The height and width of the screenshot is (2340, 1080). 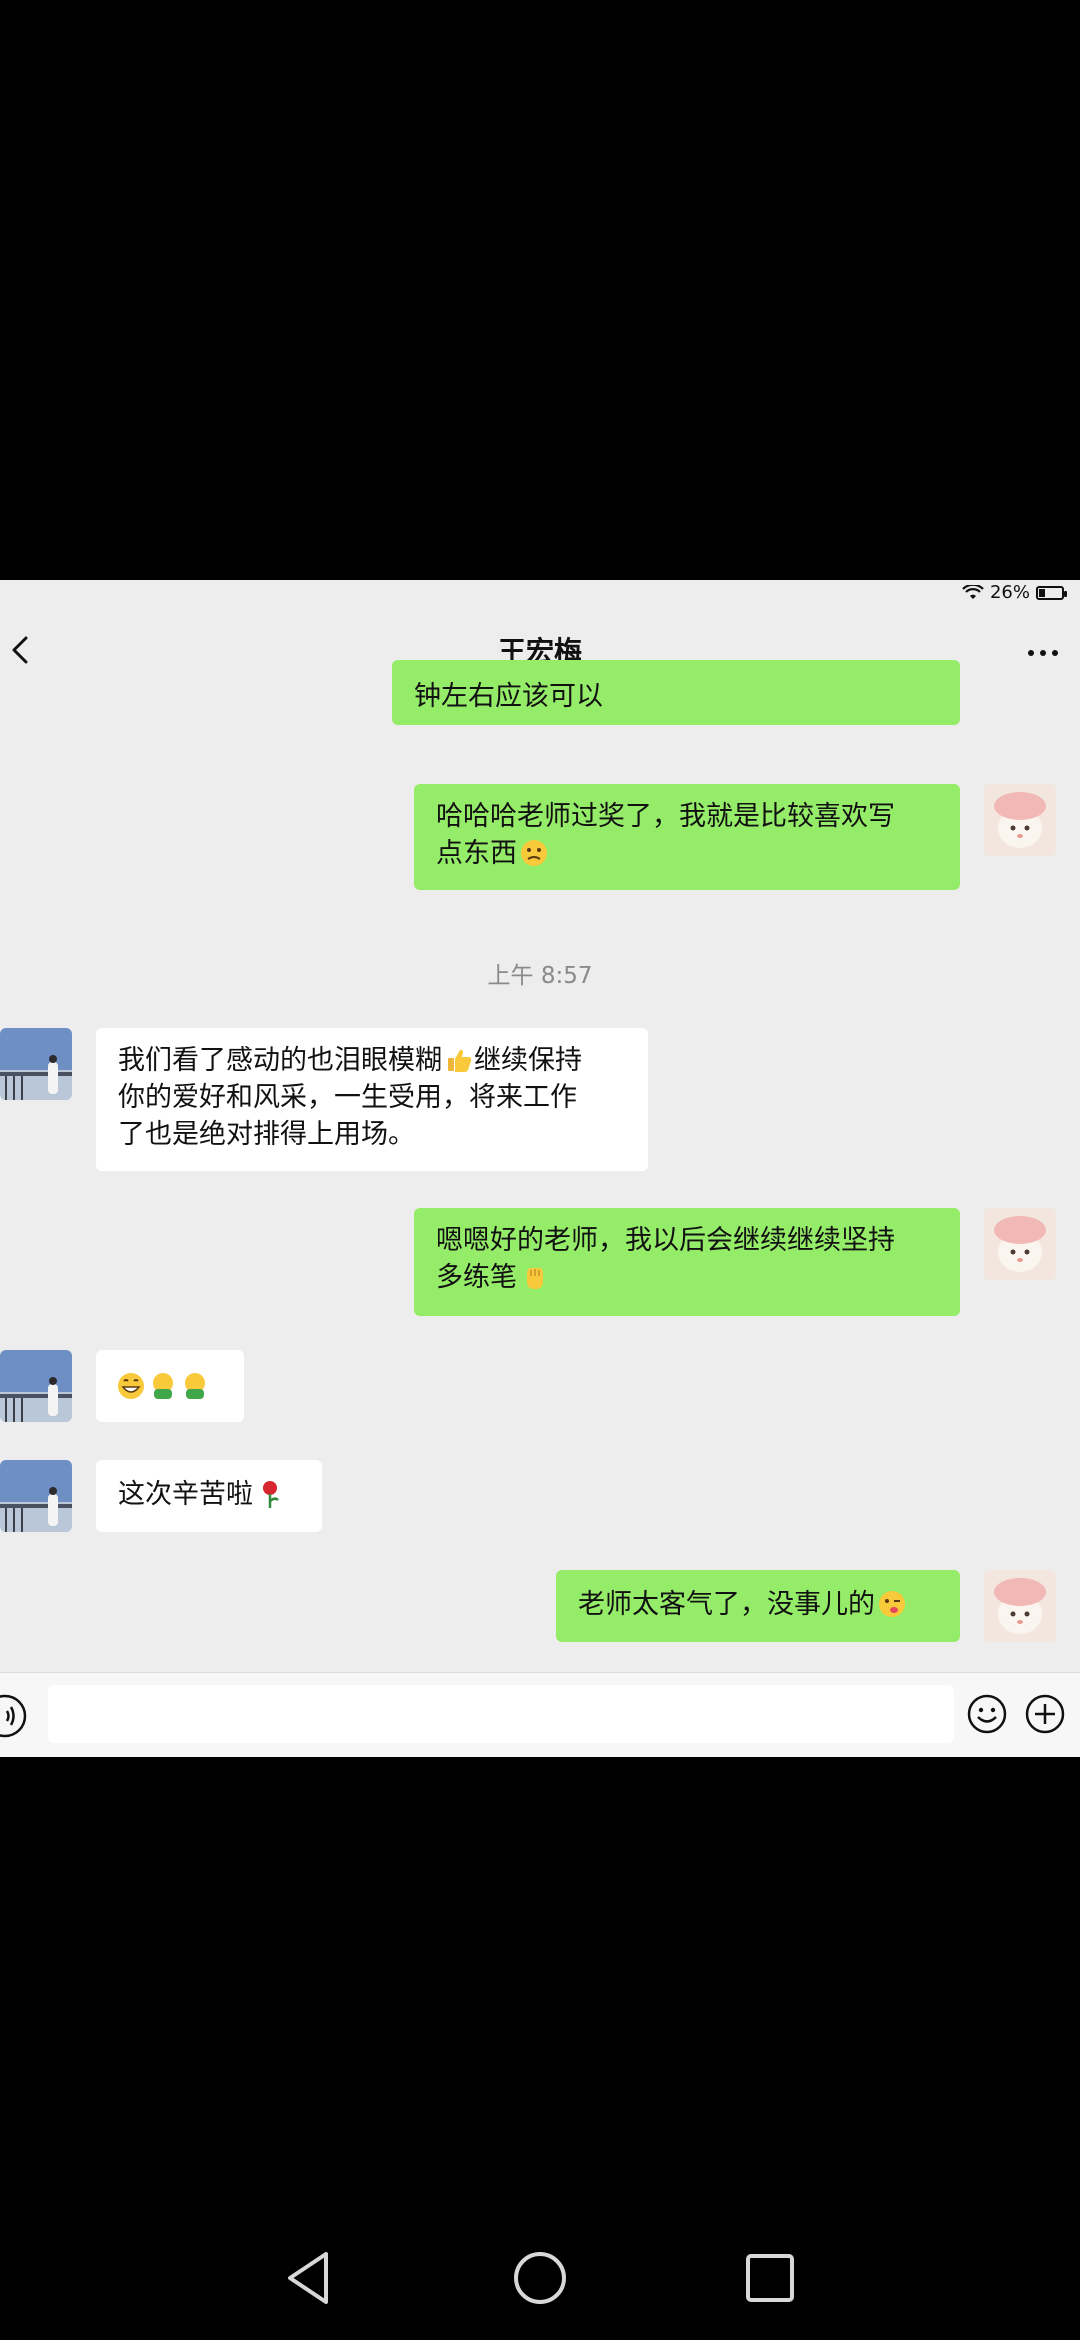 What do you see at coordinates (1009, 592) in the screenshot?
I see `battery-percent: 26%` at bounding box center [1009, 592].